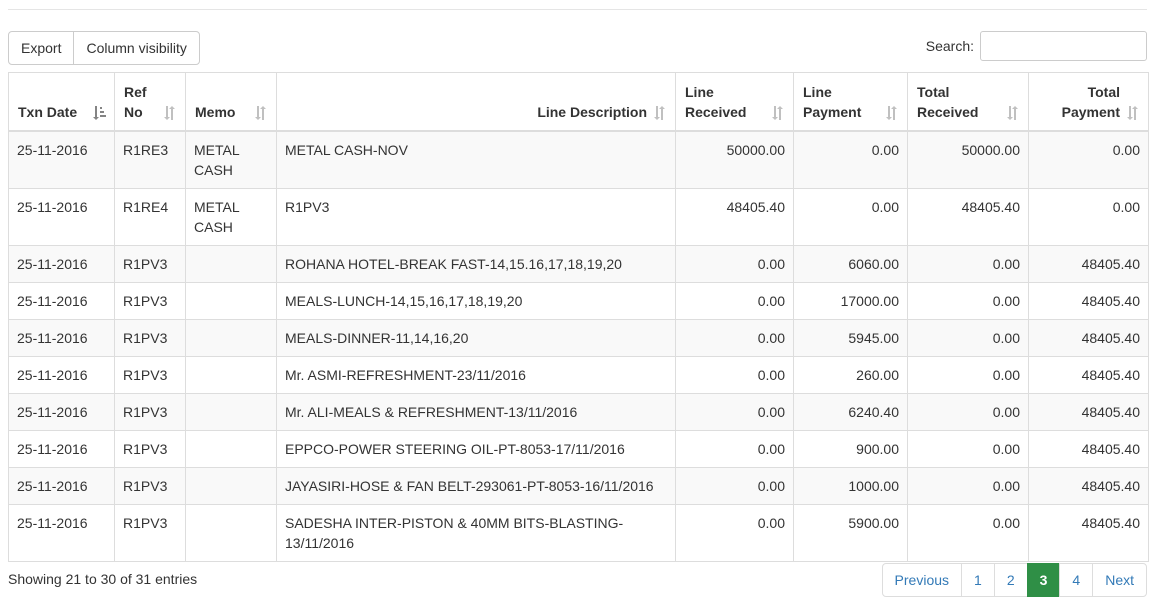 This screenshot has height=604, width=1155. I want to click on column-header-label: Line Description, so click(592, 111).